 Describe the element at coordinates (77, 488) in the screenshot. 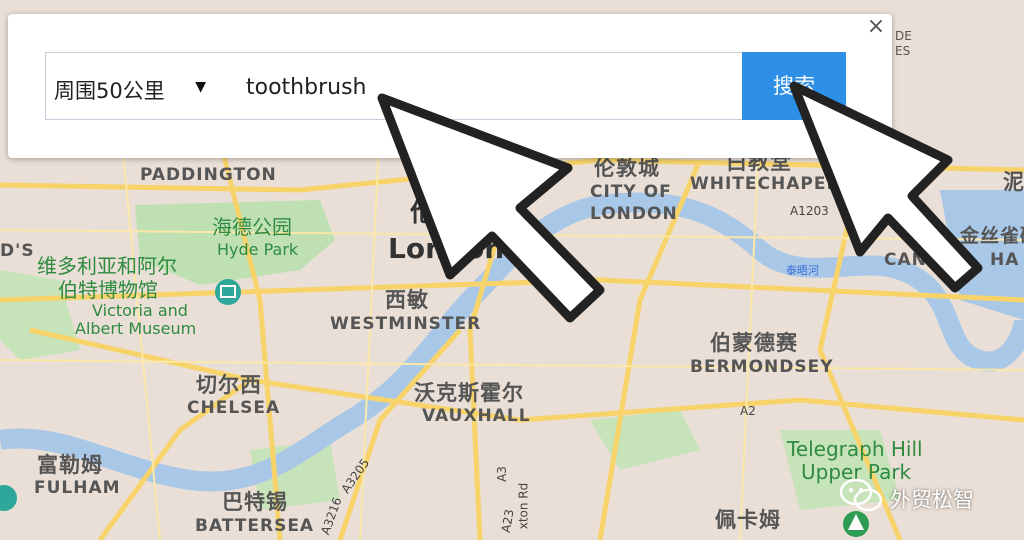

I see `label-fulham-en: FULHAM` at that location.